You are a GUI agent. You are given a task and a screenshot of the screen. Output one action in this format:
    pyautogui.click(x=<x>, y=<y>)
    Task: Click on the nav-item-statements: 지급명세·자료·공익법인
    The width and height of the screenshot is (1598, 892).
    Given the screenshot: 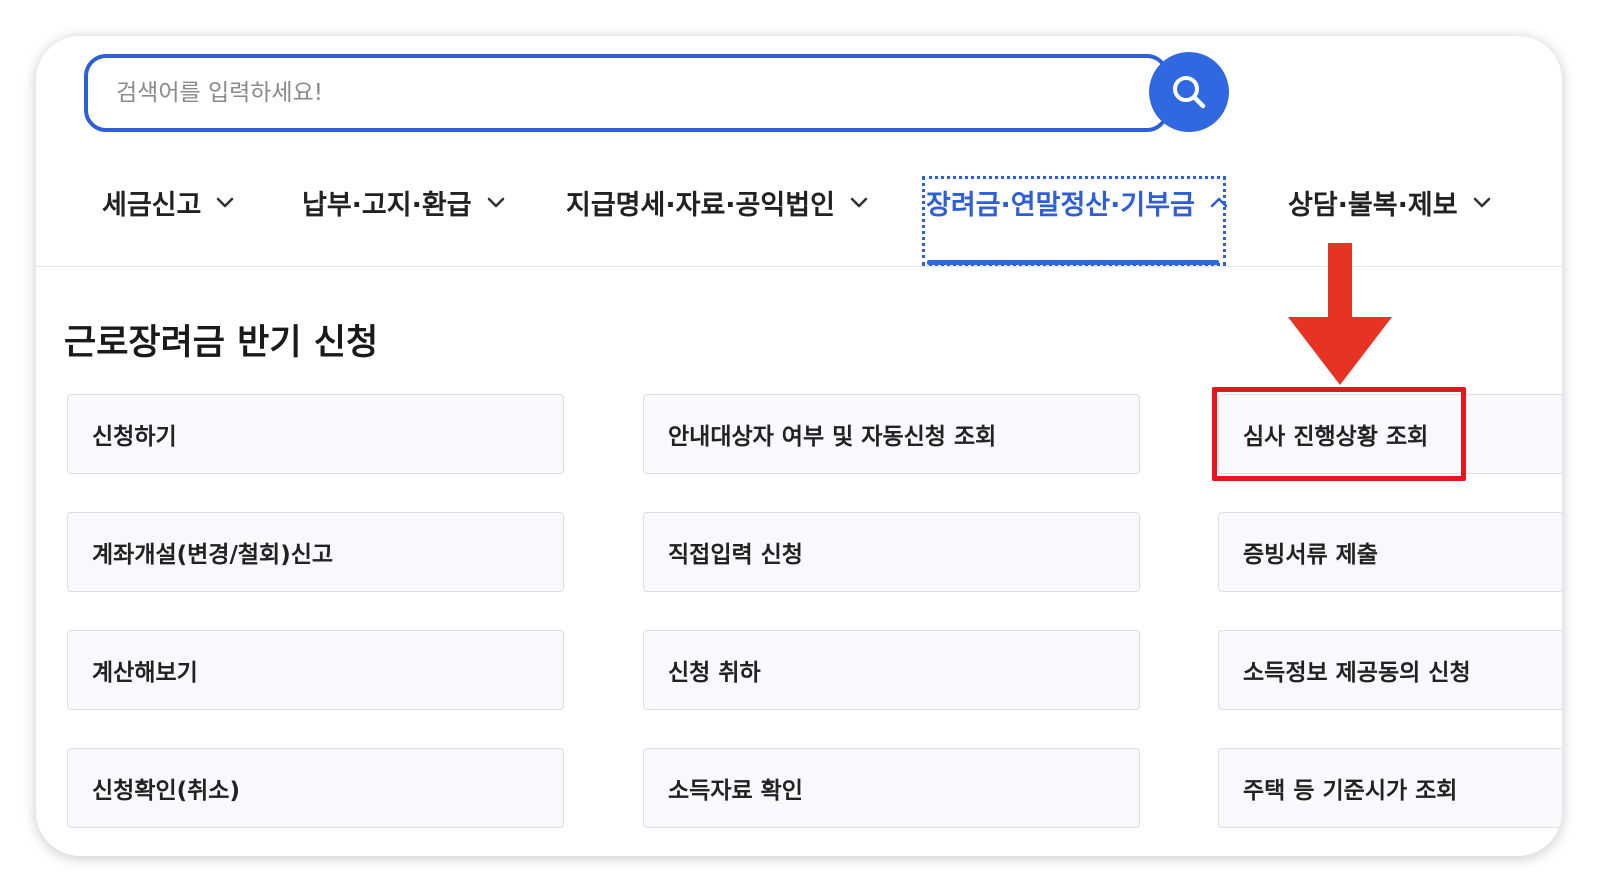 What is the action you would take?
    pyautogui.click(x=717, y=202)
    